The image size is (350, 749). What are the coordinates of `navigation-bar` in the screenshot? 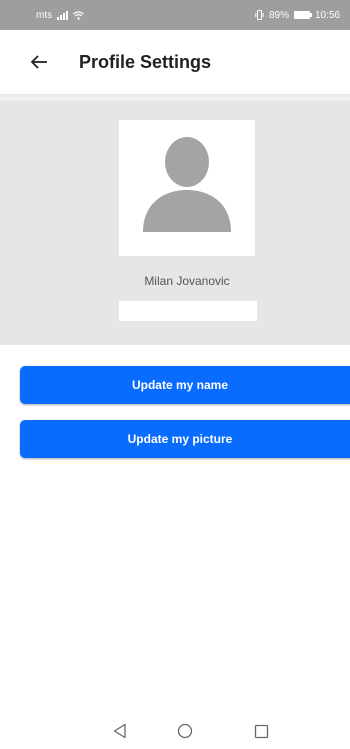 It's located at (175, 731).